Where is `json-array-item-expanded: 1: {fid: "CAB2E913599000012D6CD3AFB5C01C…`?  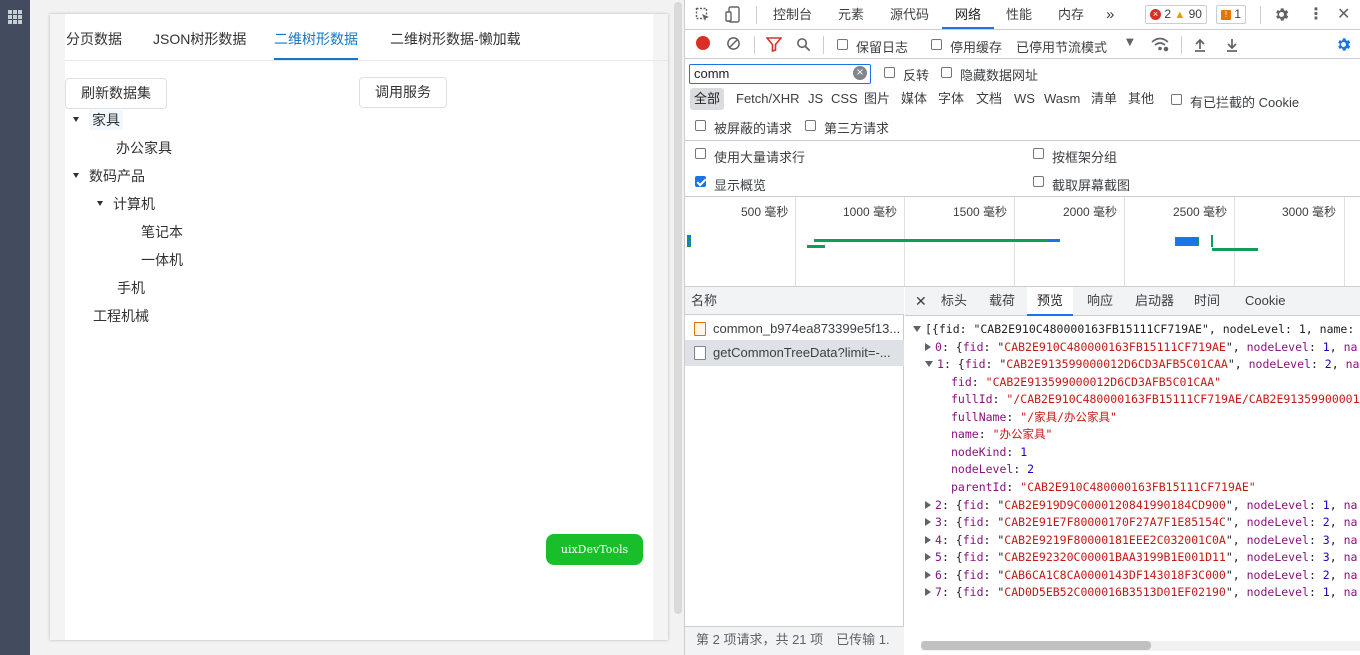 json-array-item-expanded: 1: {fid: "CAB2E913599000012D6CD3AFB5C01C… is located at coordinates (1142, 364).